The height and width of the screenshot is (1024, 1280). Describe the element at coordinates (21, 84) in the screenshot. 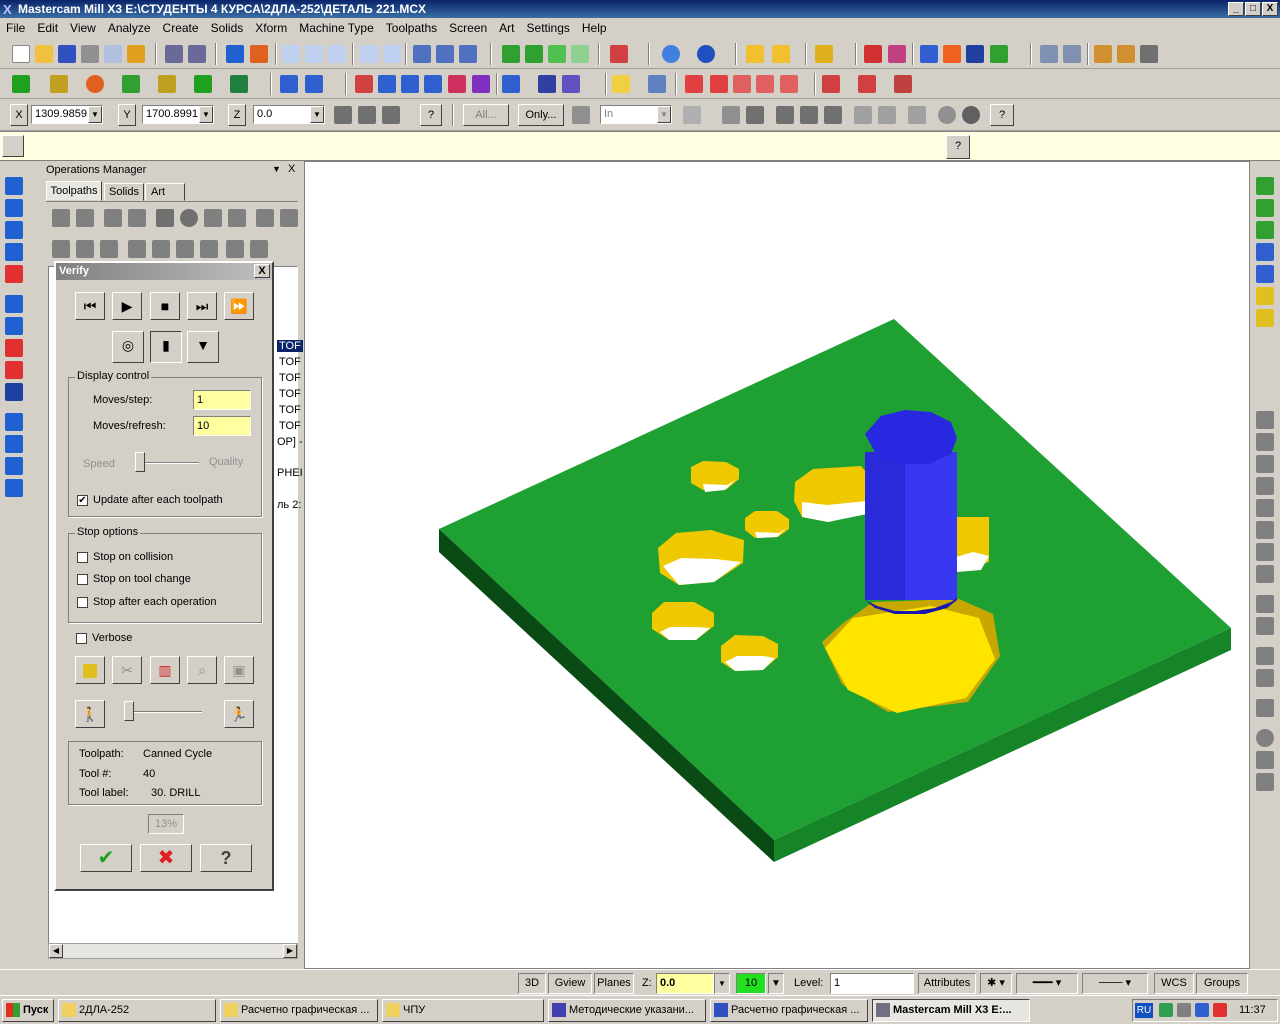

I see `point-icon` at that location.